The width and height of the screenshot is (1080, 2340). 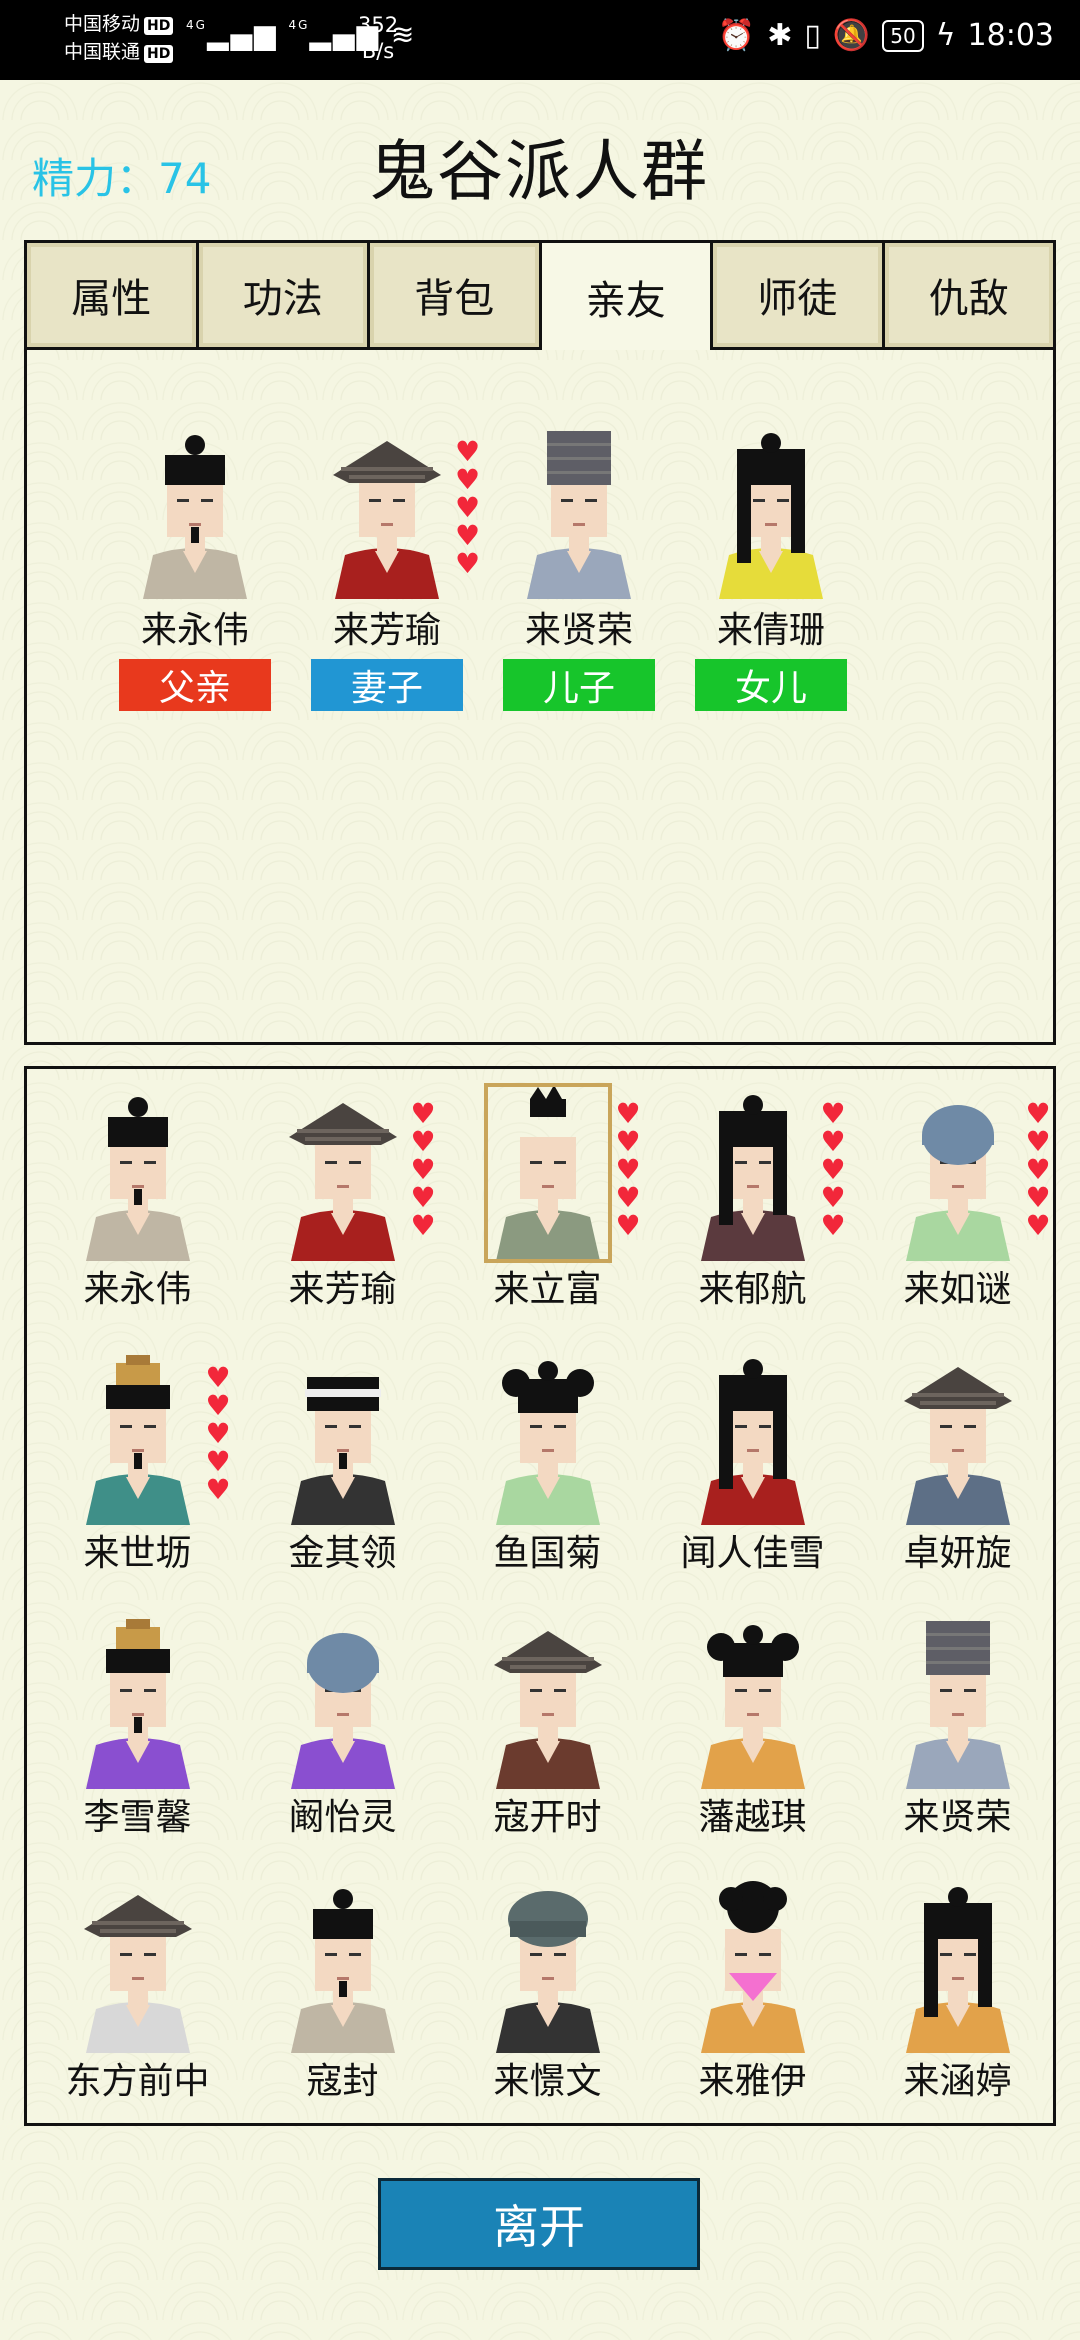 I want to click on person-card: 来憬文, so click(x=547, y=1995).